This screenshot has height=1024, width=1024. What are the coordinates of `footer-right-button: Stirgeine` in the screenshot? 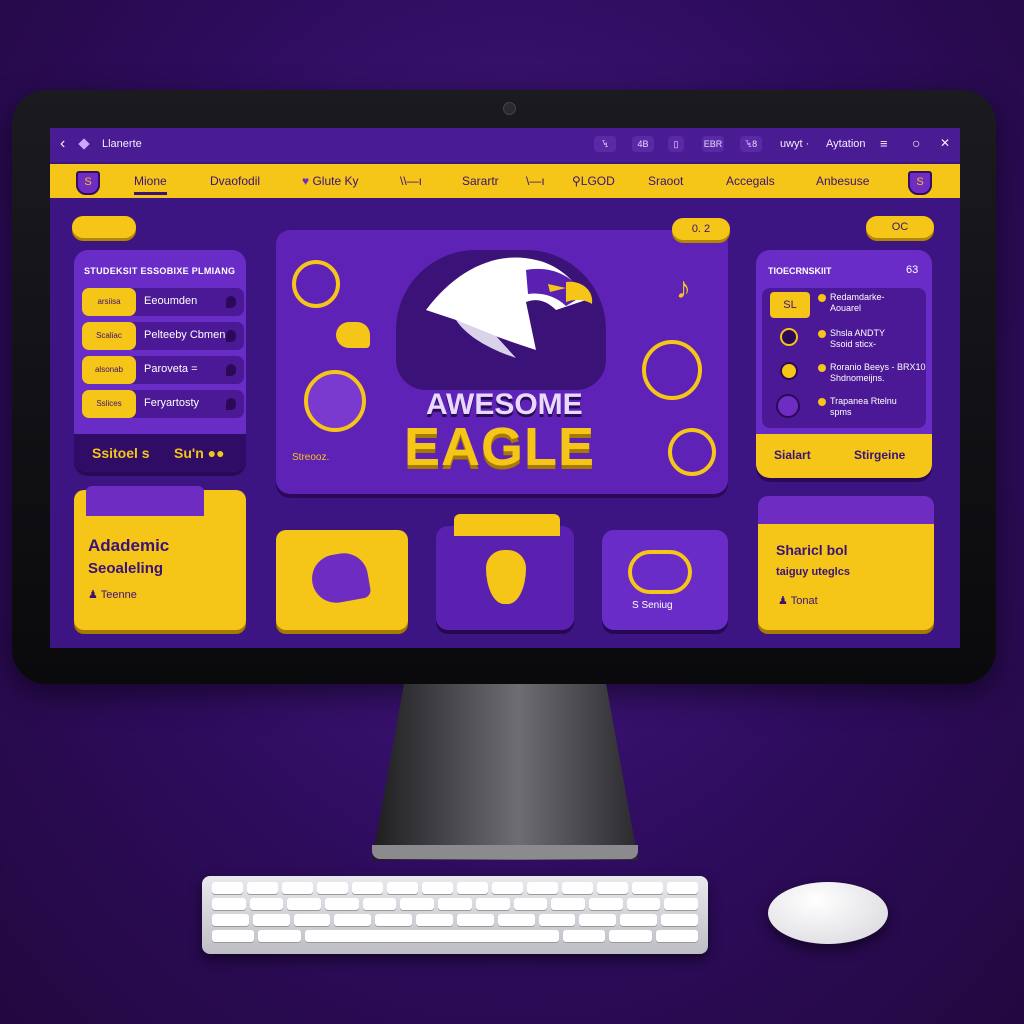 It's located at (879, 455).